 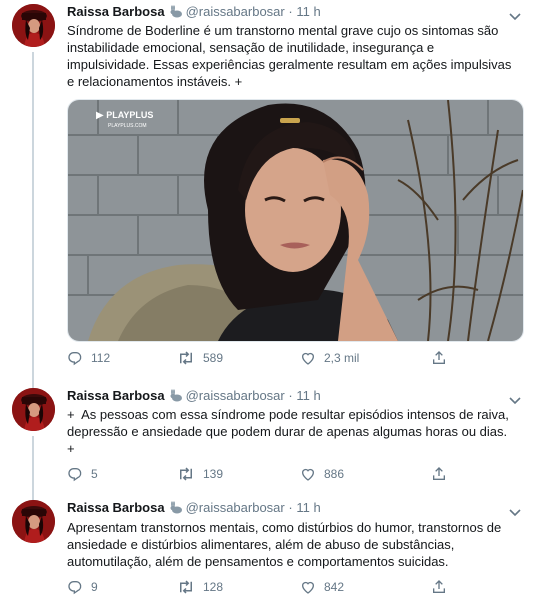 I want to click on reply-button: 5, so click(x=82, y=474).